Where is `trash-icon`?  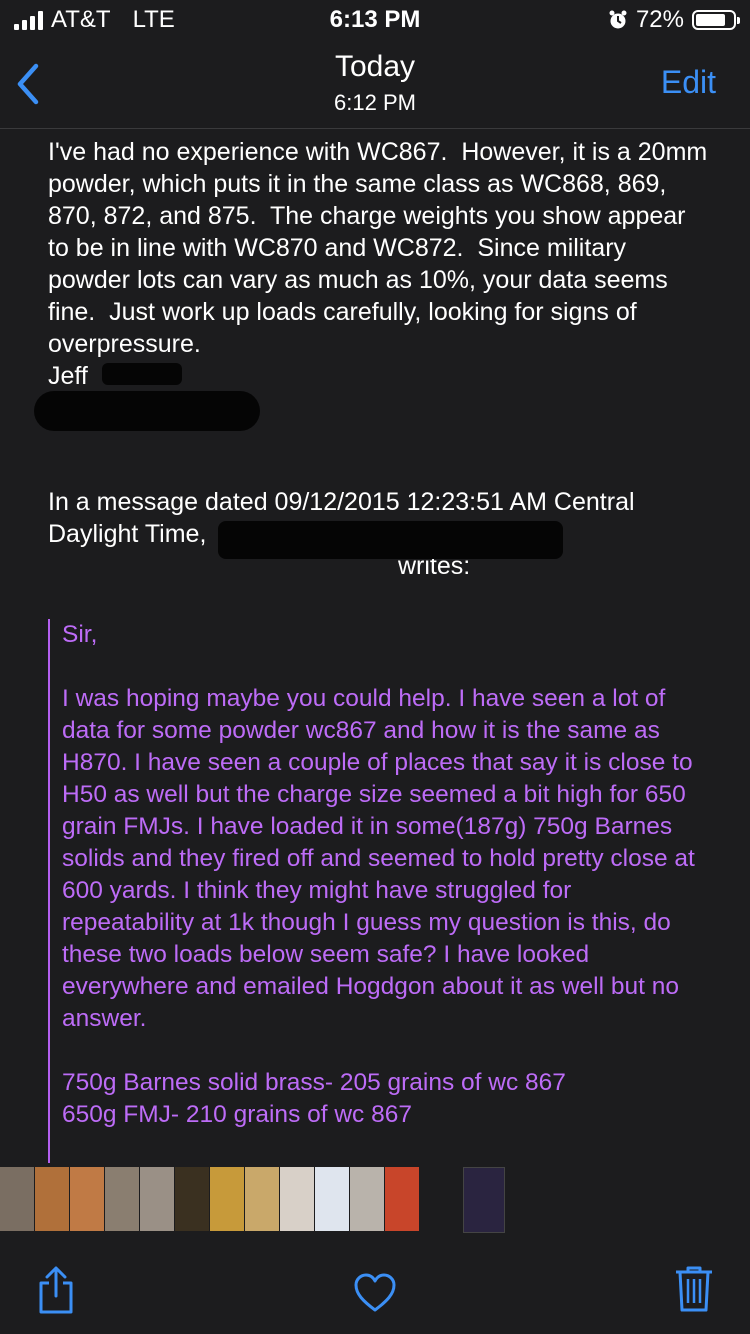 trash-icon is located at coordinates (694, 1289).